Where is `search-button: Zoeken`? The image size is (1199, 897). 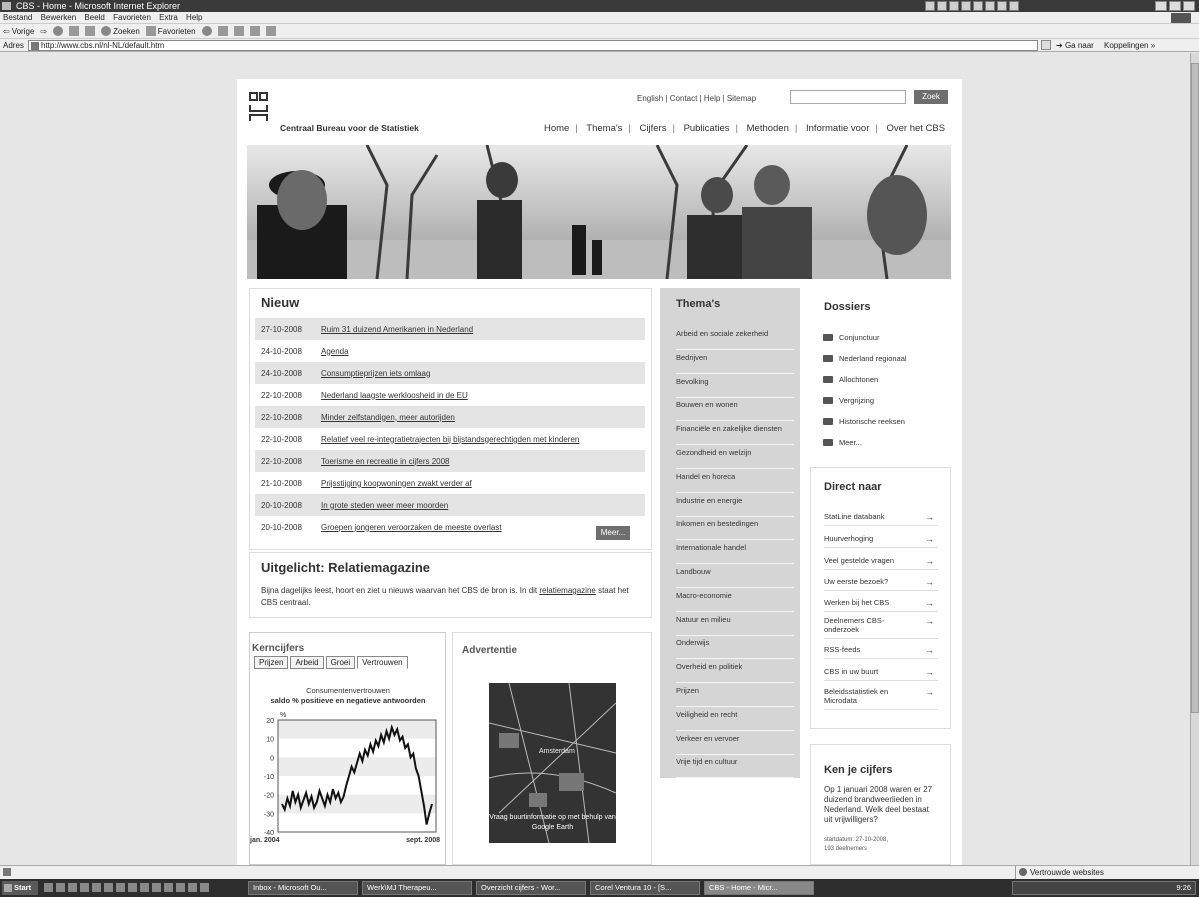
search-button: Zoeken is located at coordinates (120, 31).